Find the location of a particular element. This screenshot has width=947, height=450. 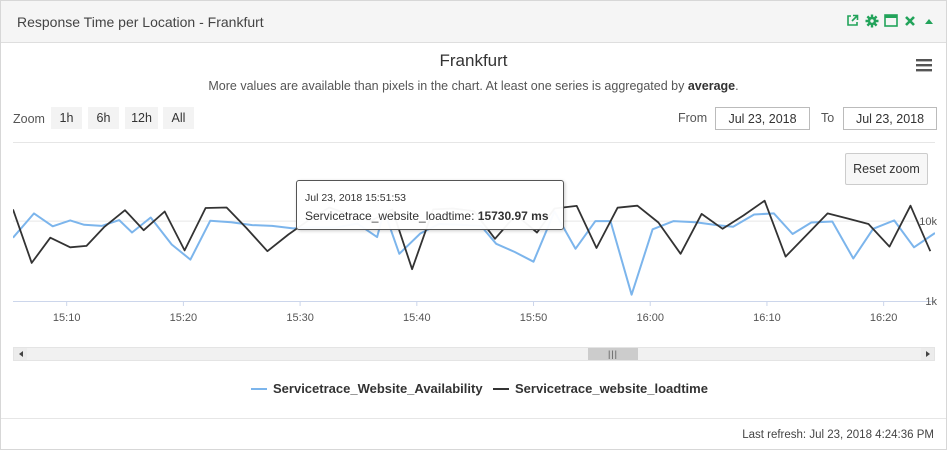

legend-label-availability: Servicetrace_Website_Availability is located at coordinates (378, 388).